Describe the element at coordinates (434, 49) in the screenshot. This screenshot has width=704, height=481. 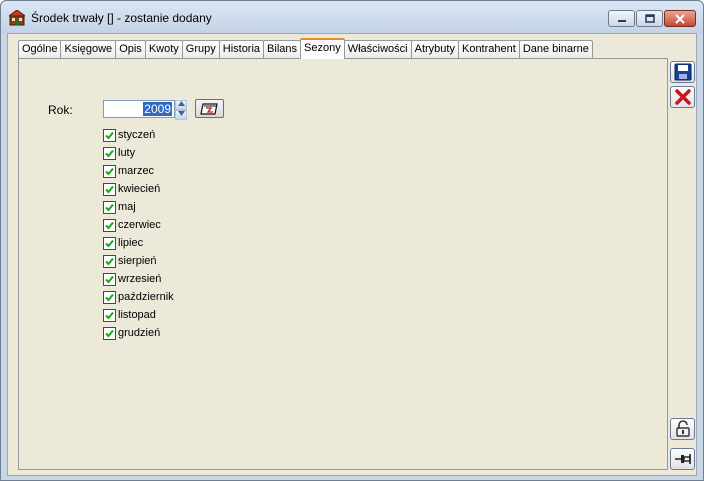
I see `tab-atrybuty: Atrybuty` at that location.